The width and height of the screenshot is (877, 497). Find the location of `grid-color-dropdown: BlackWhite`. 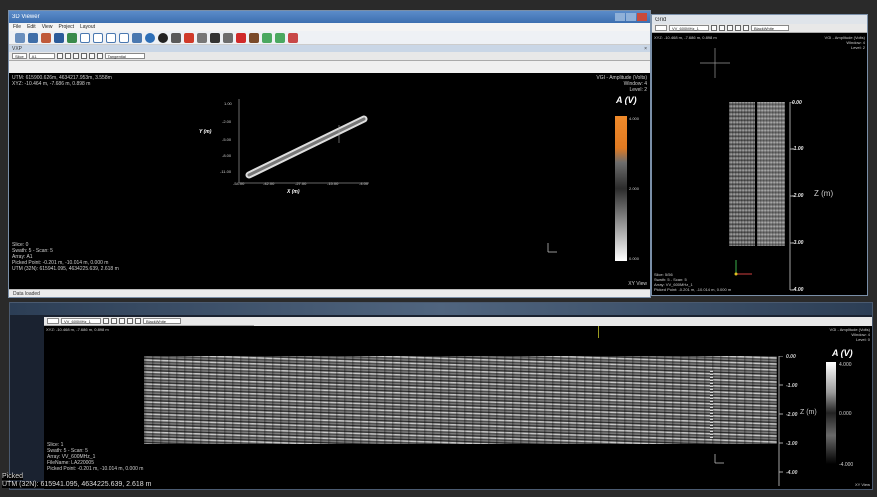

grid-color-dropdown: BlackWhite is located at coordinates (770, 28).